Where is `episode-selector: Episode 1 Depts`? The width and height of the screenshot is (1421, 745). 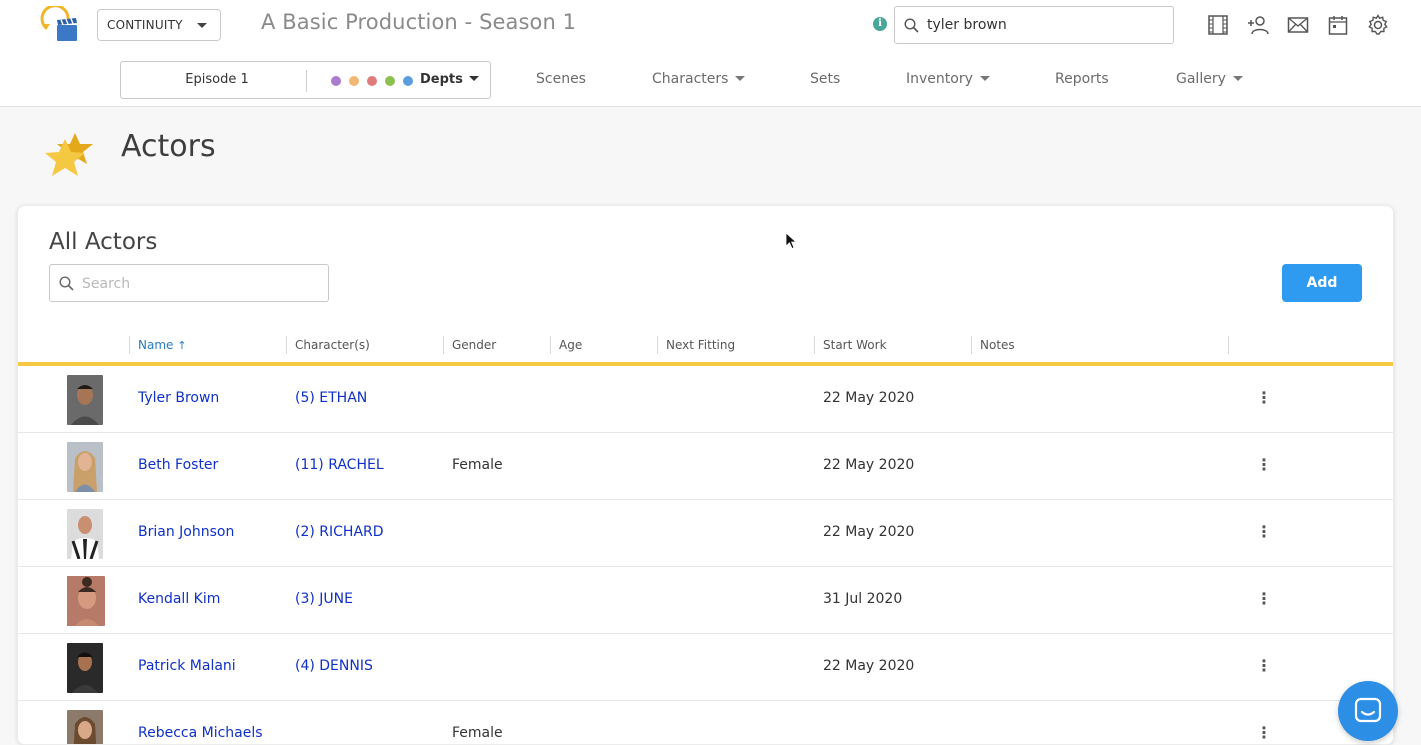
episode-selector: Episode 1 Depts is located at coordinates (305, 80).